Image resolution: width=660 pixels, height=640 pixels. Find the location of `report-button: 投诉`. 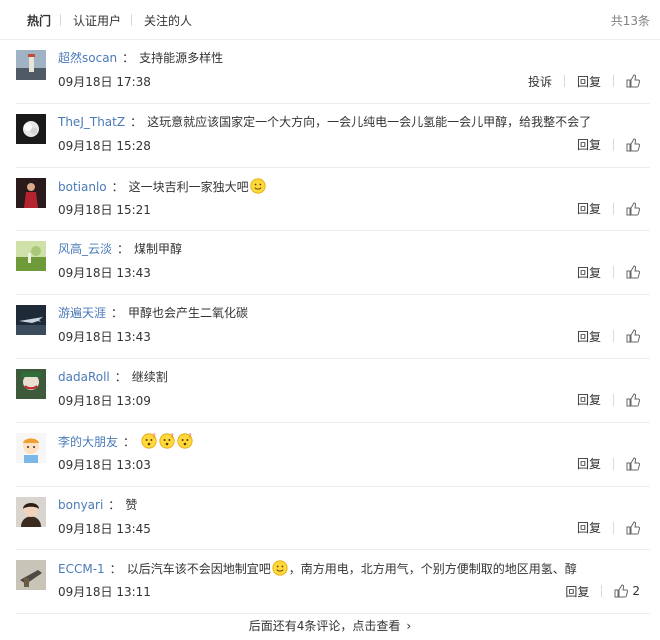

report-button: 投诉 is located at coordinates (540, 81).